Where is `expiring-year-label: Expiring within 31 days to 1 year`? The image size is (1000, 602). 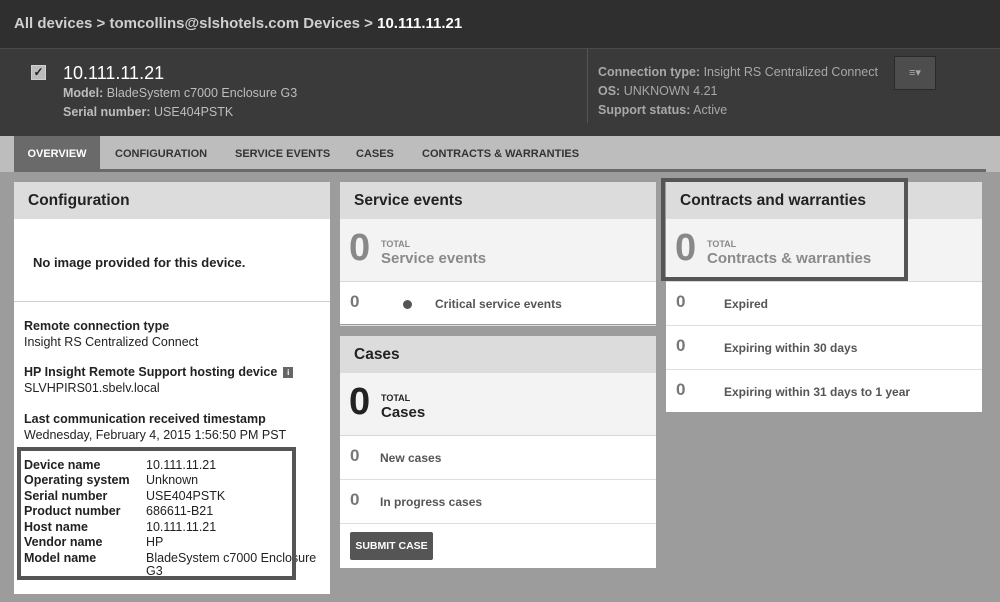
expiring-year-label: Expiring within 31 days to 1 year is located at coordinates (817, 392).